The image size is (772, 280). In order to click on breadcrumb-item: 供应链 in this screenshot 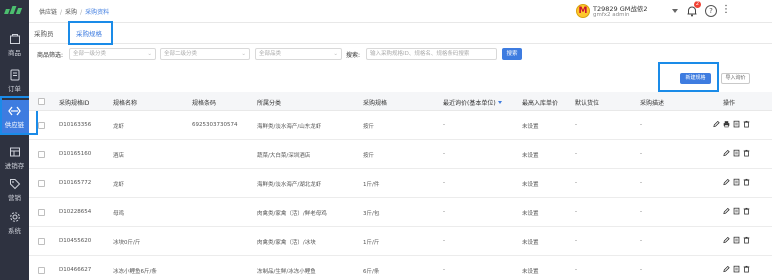, I will do `click(48, 12)`.